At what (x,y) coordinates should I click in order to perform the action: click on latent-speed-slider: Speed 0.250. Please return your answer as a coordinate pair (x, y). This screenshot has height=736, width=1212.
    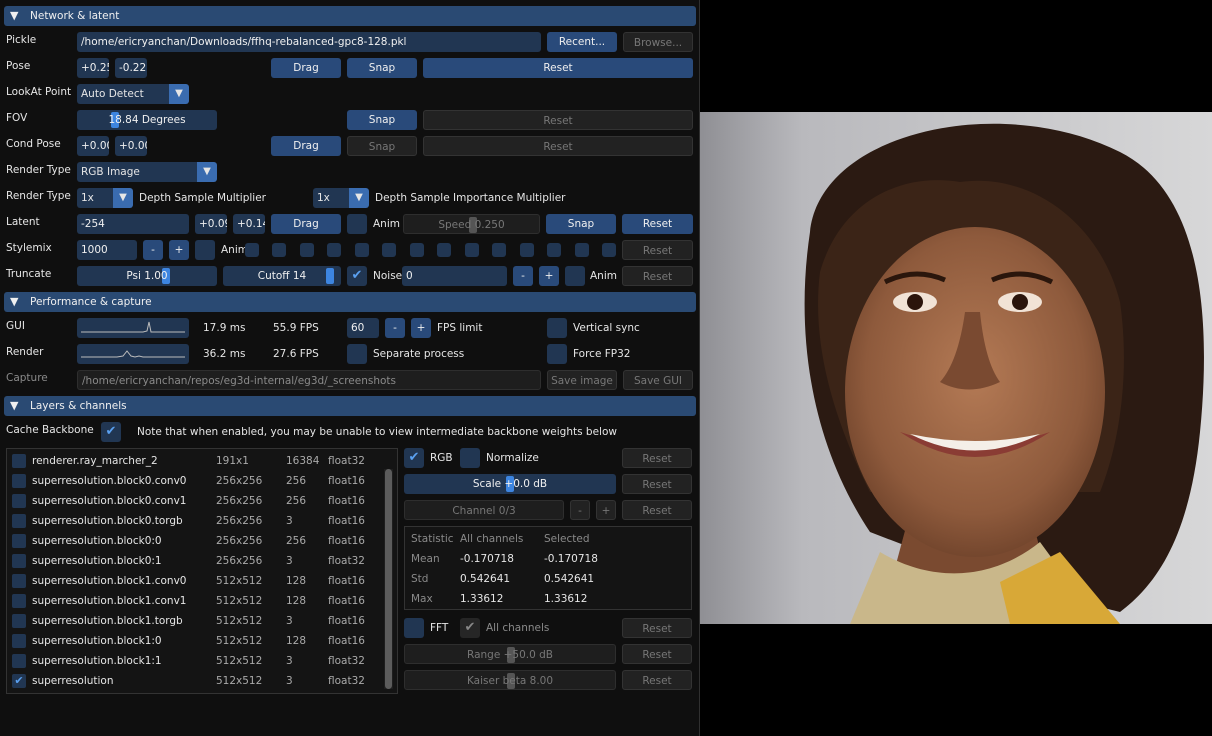
    Looking at the image, I should click on (471, 224).